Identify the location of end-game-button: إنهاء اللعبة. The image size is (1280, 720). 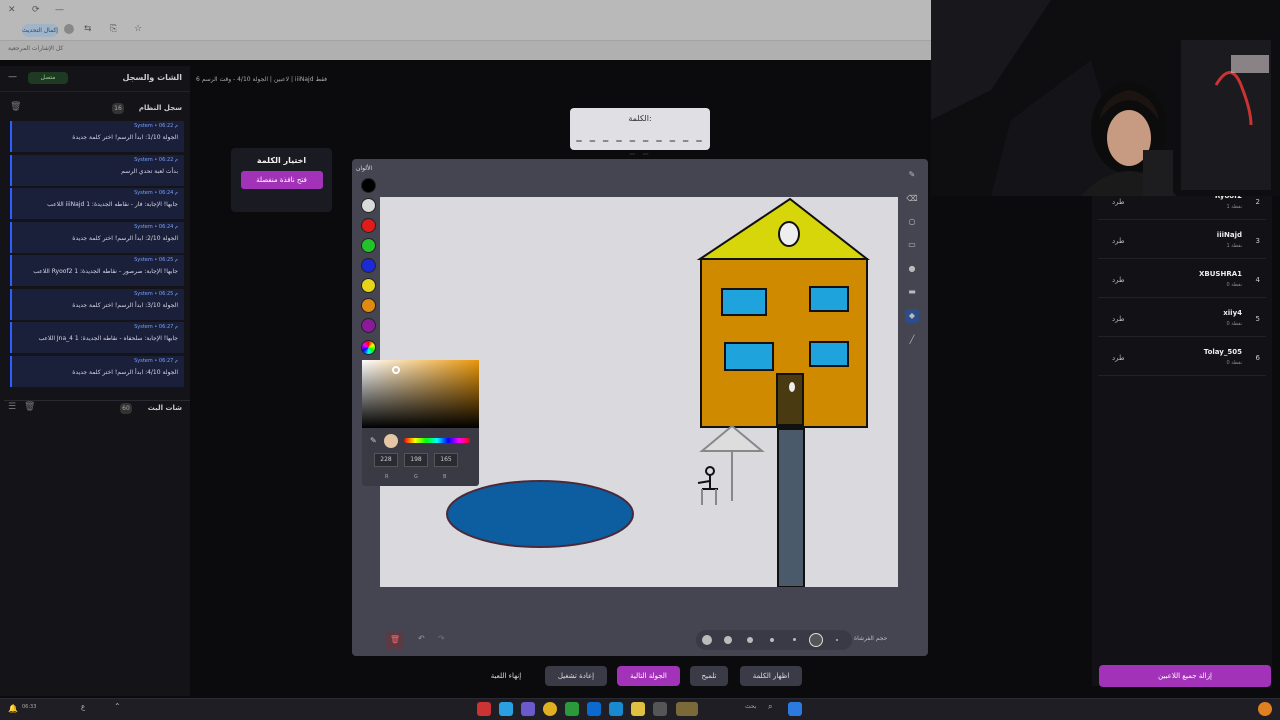
(506, 676).